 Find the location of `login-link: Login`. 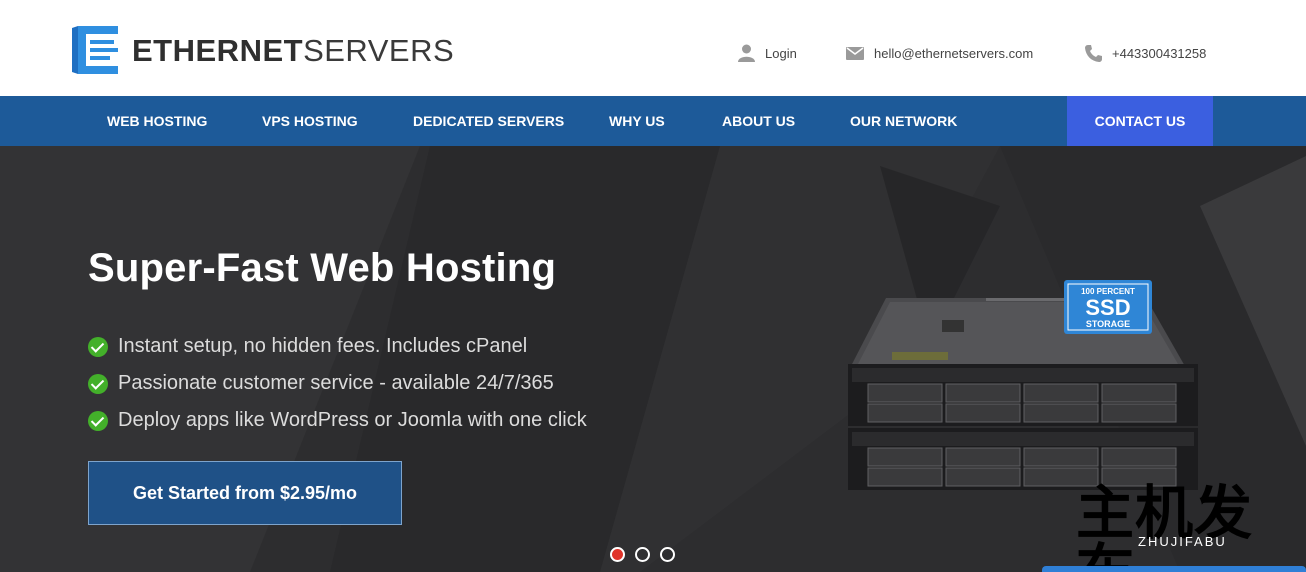

login-link: Login is located at coordinates (767, 53).